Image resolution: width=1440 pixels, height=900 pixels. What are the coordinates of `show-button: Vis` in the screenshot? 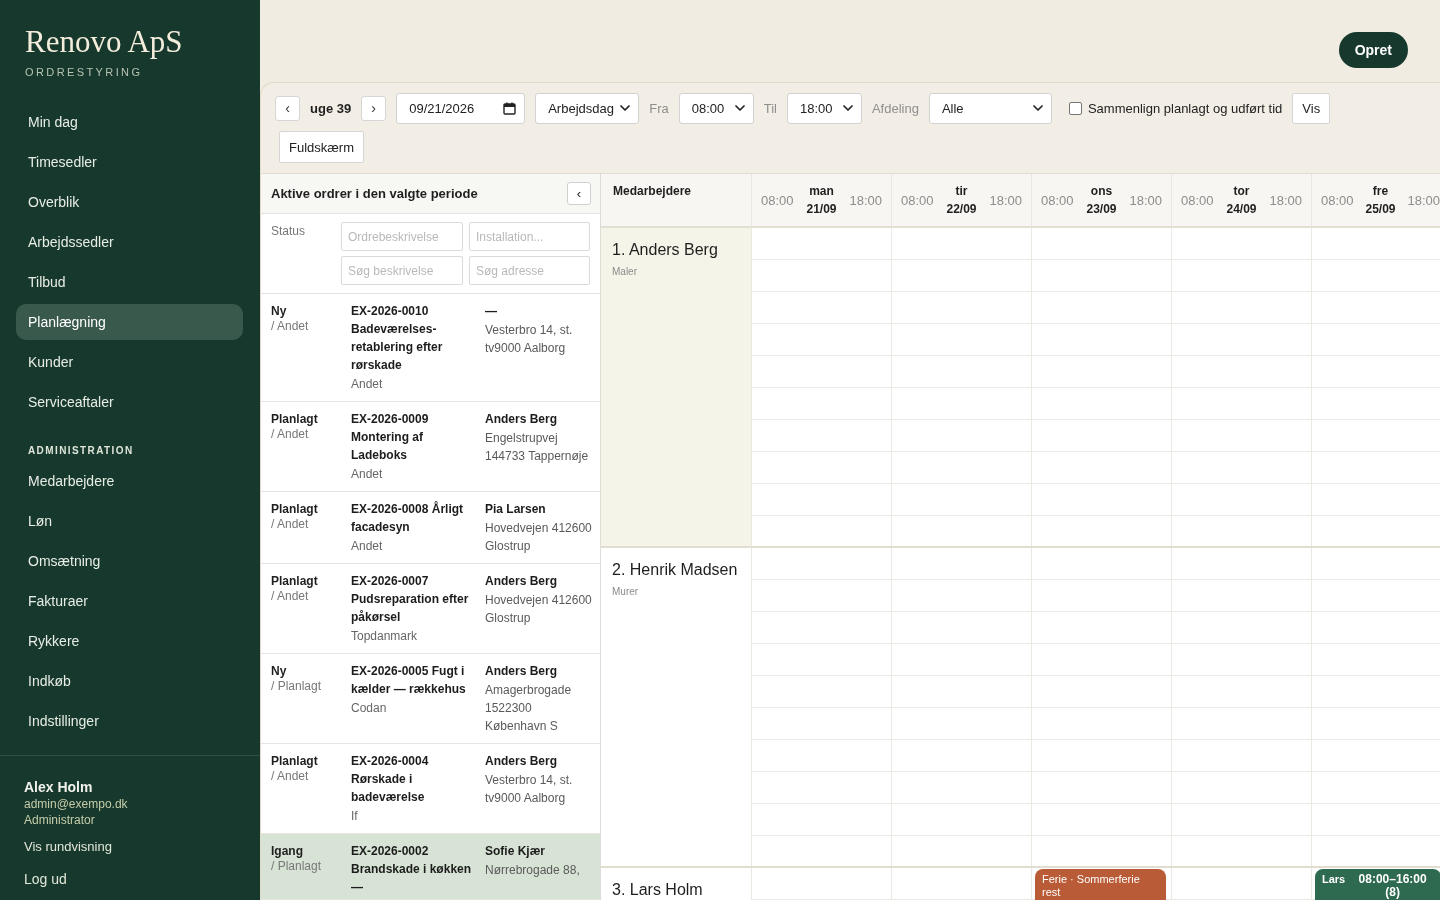 It's located at (1311, 108).